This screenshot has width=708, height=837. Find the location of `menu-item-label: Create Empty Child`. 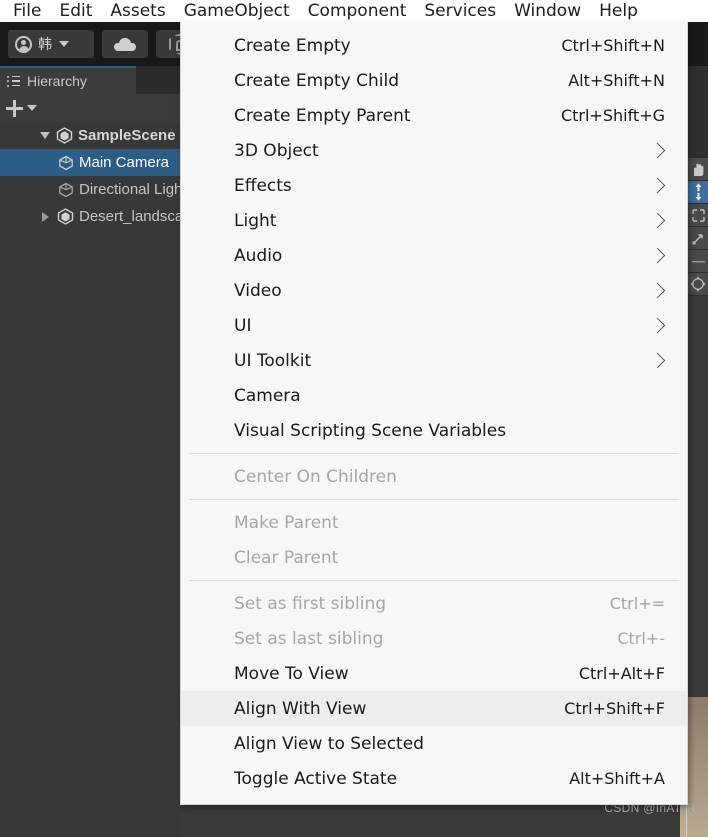

menu-item-label: Create Empty Child is located at coordinates (316, 80).